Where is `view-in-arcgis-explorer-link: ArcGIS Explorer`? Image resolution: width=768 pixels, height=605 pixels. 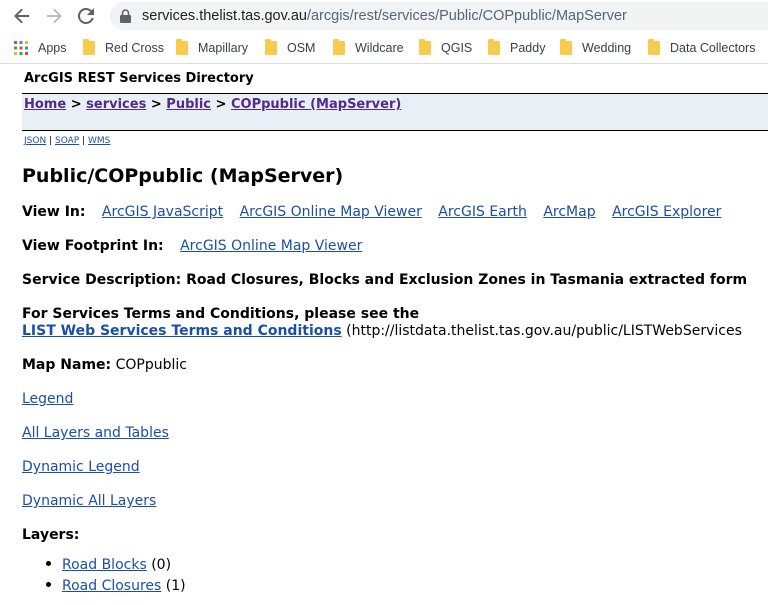 view-in-arcgis-explorer-link: ArcGIS Explorer is located at coordinates (666, 212).